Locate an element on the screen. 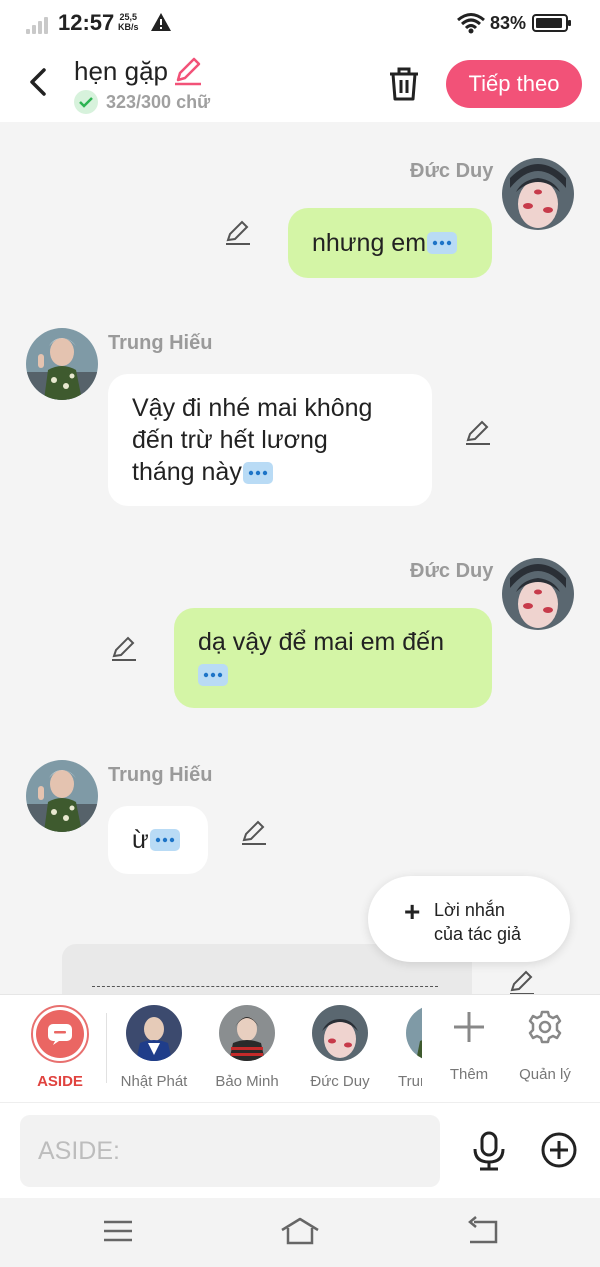 The width and height of the screenshot is (600, 1267). character-label: Trung Hiếu is located at coordinates (410, 1081).